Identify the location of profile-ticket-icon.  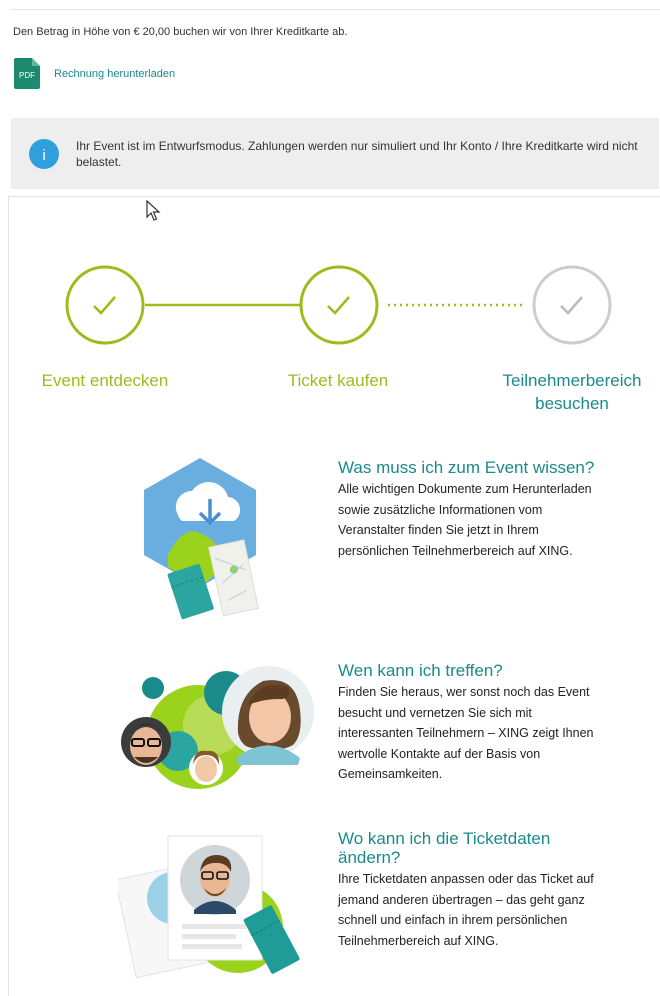
(209, 907).